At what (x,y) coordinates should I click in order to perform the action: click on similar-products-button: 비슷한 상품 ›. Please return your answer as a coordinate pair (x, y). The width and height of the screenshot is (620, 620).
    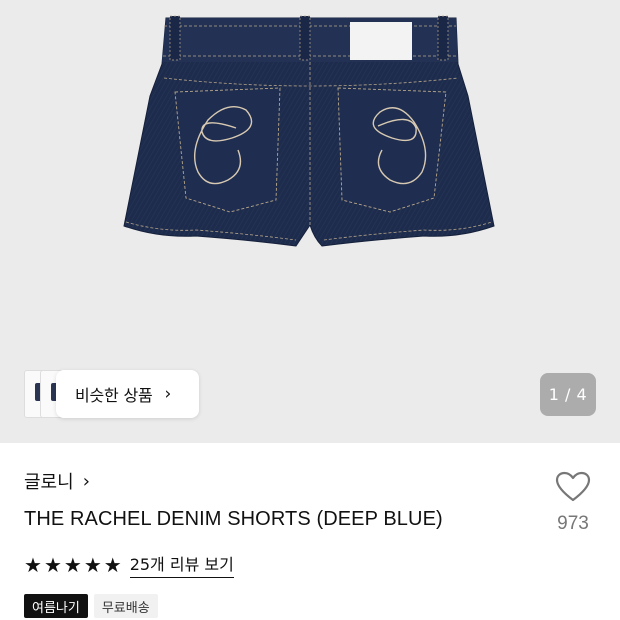
    Looking at the image, I should click on (111, 394).